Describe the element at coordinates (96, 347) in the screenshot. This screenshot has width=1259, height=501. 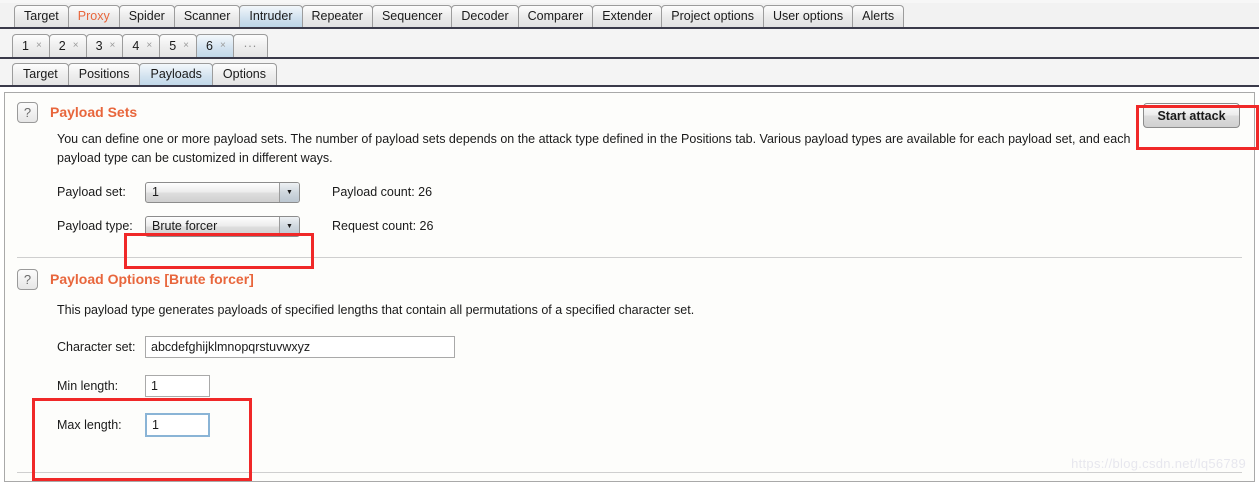
I see `character-set-label: Character set:` at that location.